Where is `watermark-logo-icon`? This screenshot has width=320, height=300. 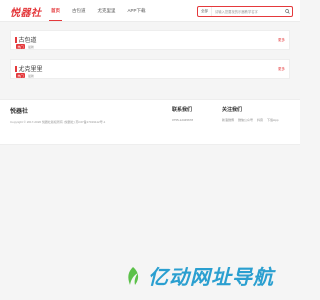 watermark-logo-icon is located at coordinates (133, 275).